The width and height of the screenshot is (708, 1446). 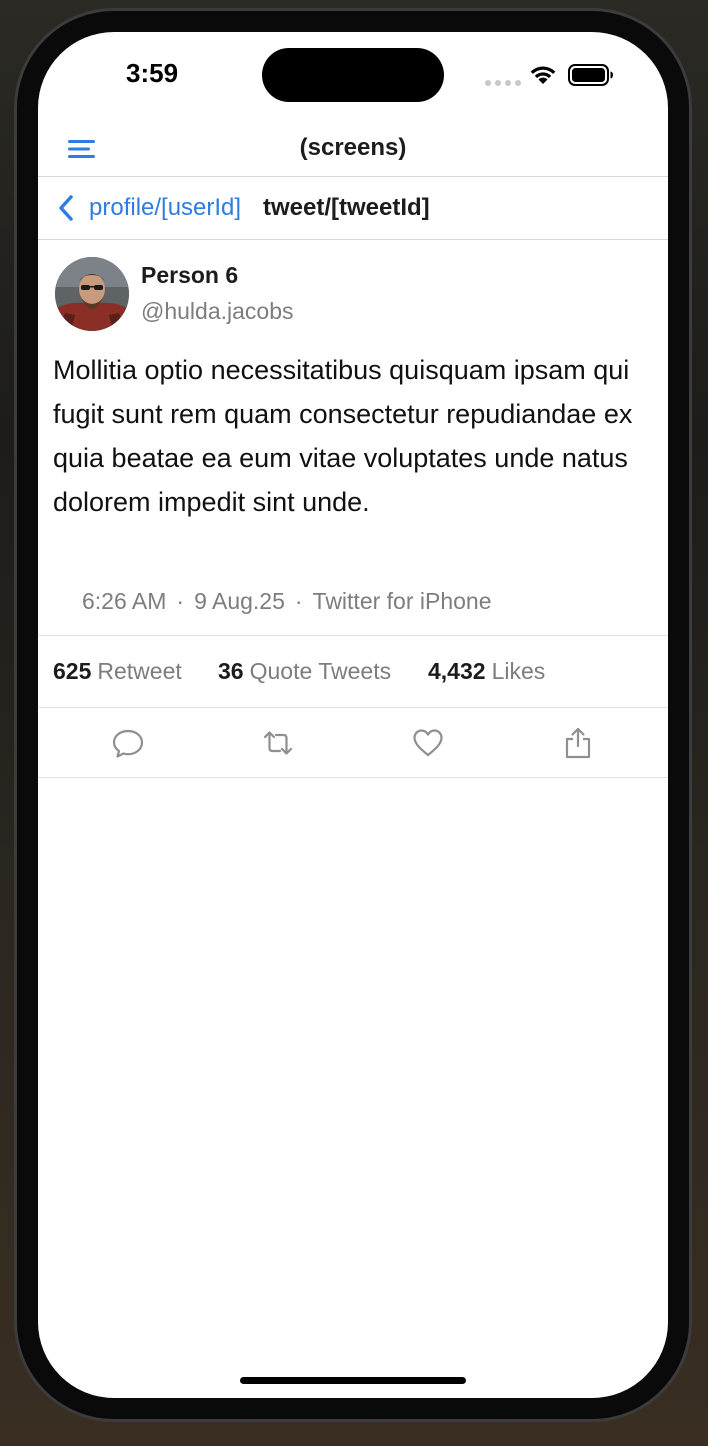 What do you see at coordinates (578, 743) in the screenshot?
I see `share-icon` at bounding box center [578, 743].